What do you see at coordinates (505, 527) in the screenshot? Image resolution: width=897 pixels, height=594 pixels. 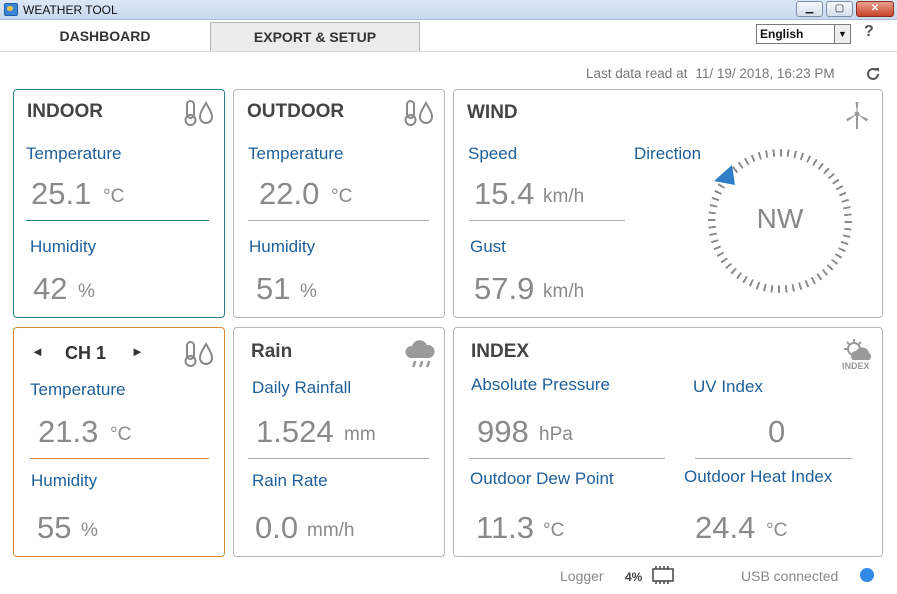 I see `dew-point-value: 11.3` at bounding box center [505, 527].